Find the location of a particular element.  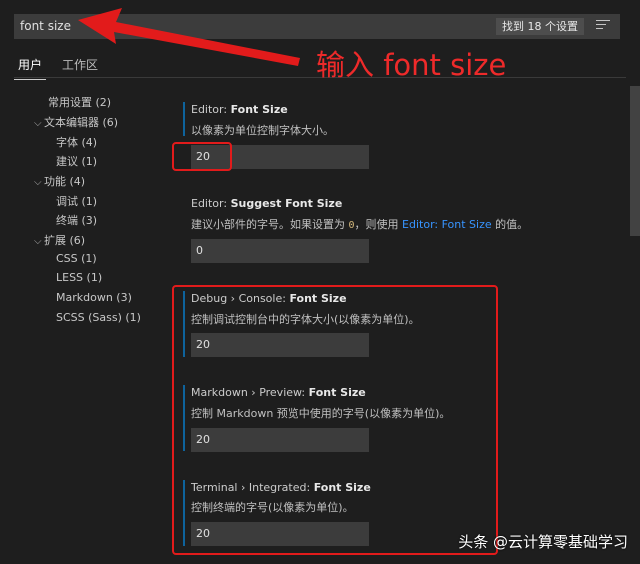

watermark: 头条 @云计算零基础学习 is located at coordinates (543, 542).